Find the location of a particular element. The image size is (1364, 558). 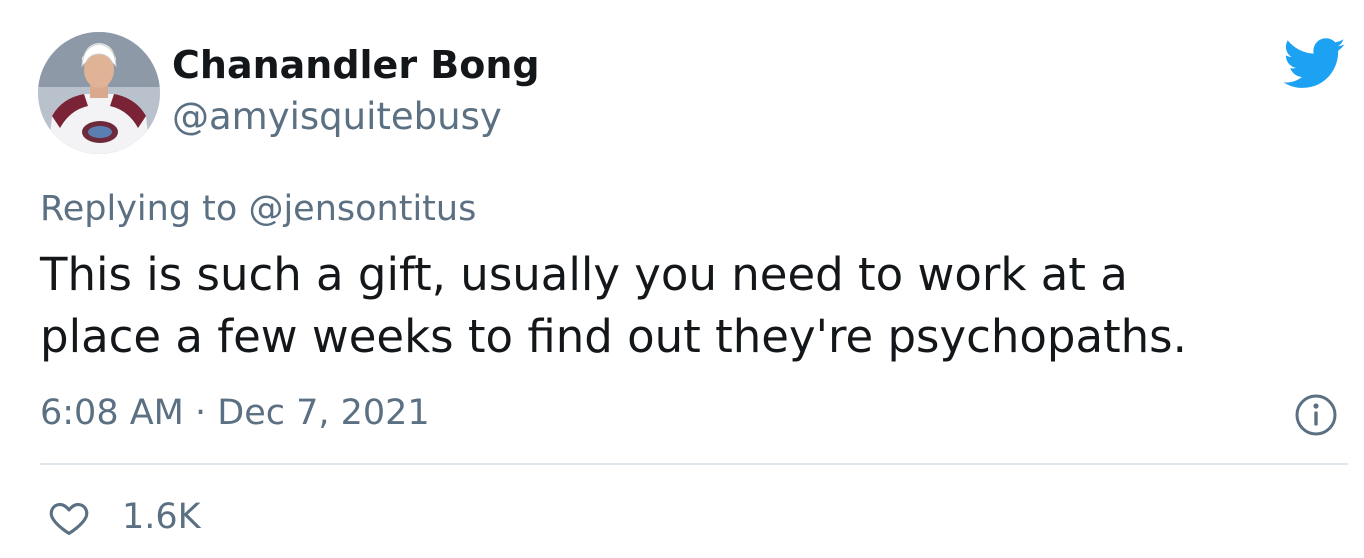

tweet-timestamp: 6:08 AM · Dec 7, 2021 is located at coordinates (235, 413).